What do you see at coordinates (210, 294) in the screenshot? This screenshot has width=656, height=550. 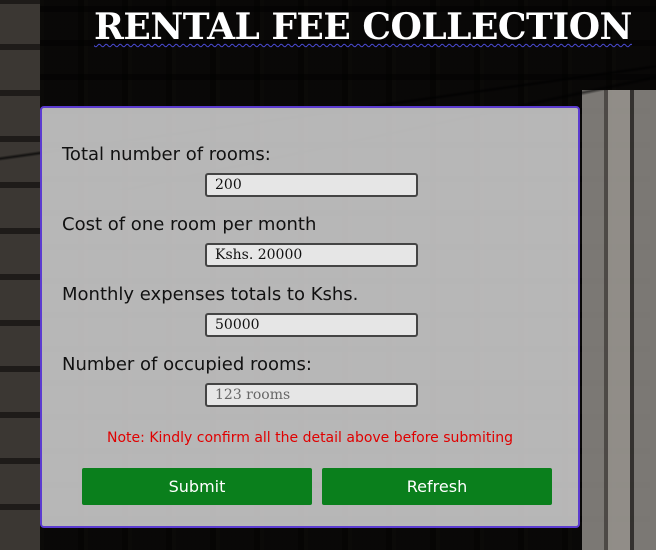 I see `monthly-expenses-label: Monthly expenses totals to Kshs.` at bounding box center [210, 294].